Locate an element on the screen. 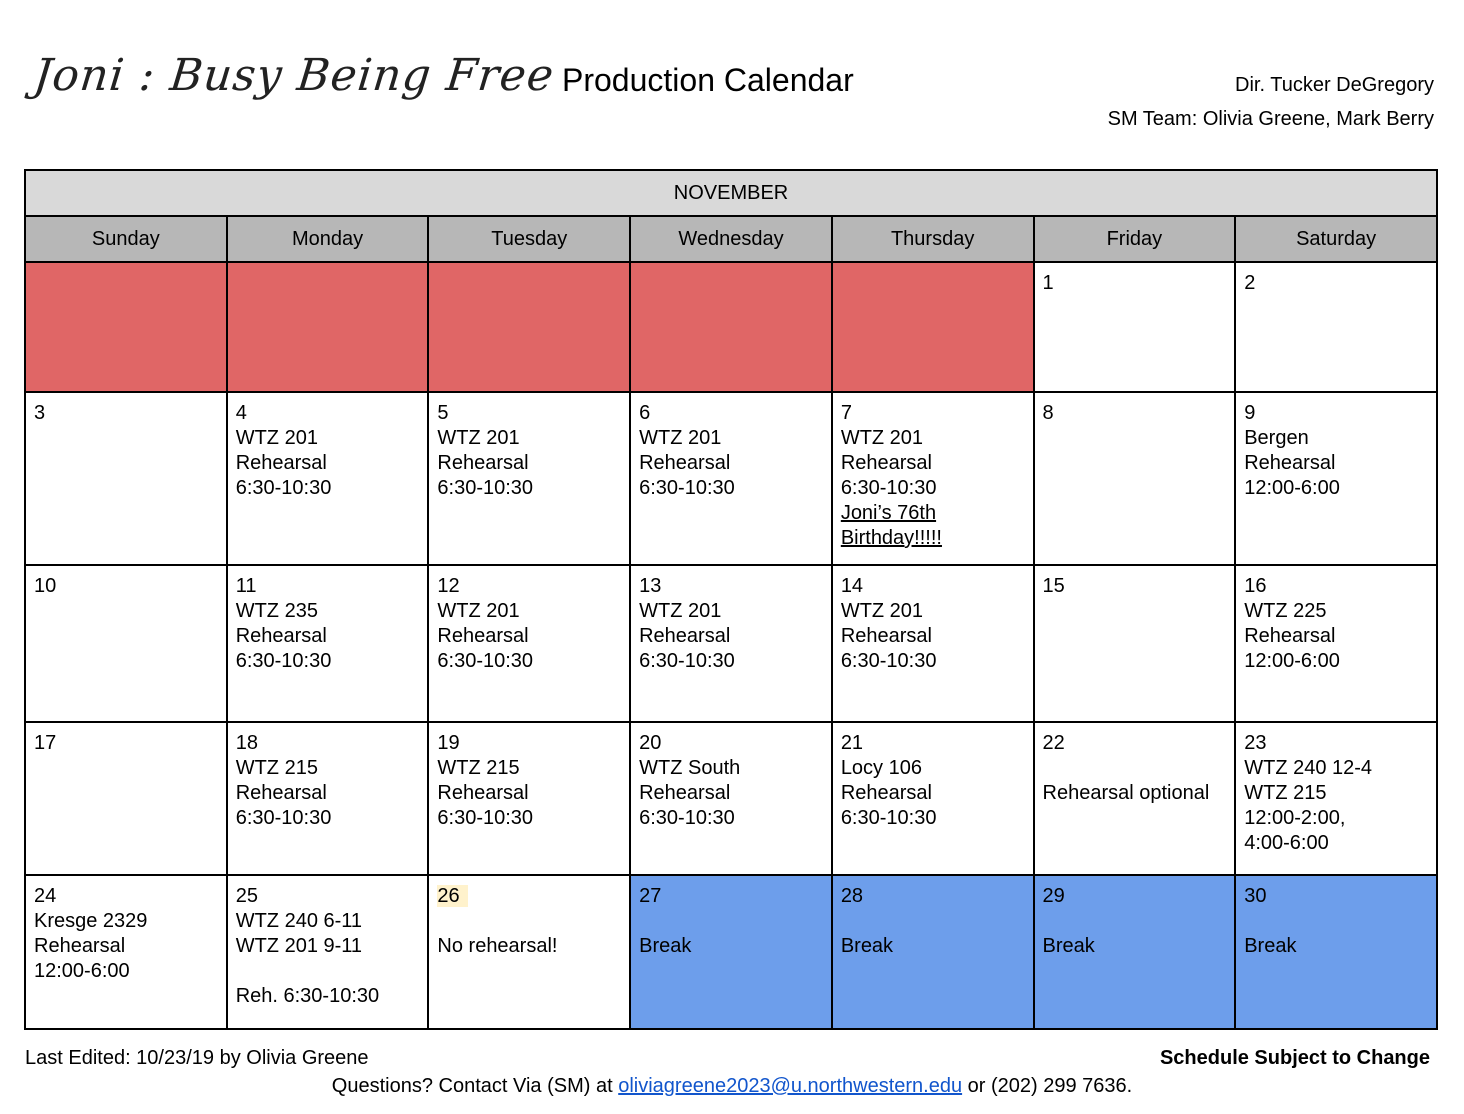 This screenshot has height=1114, width=1464. calendar-day-cell: 2 is located at coordinates (1336, 327).